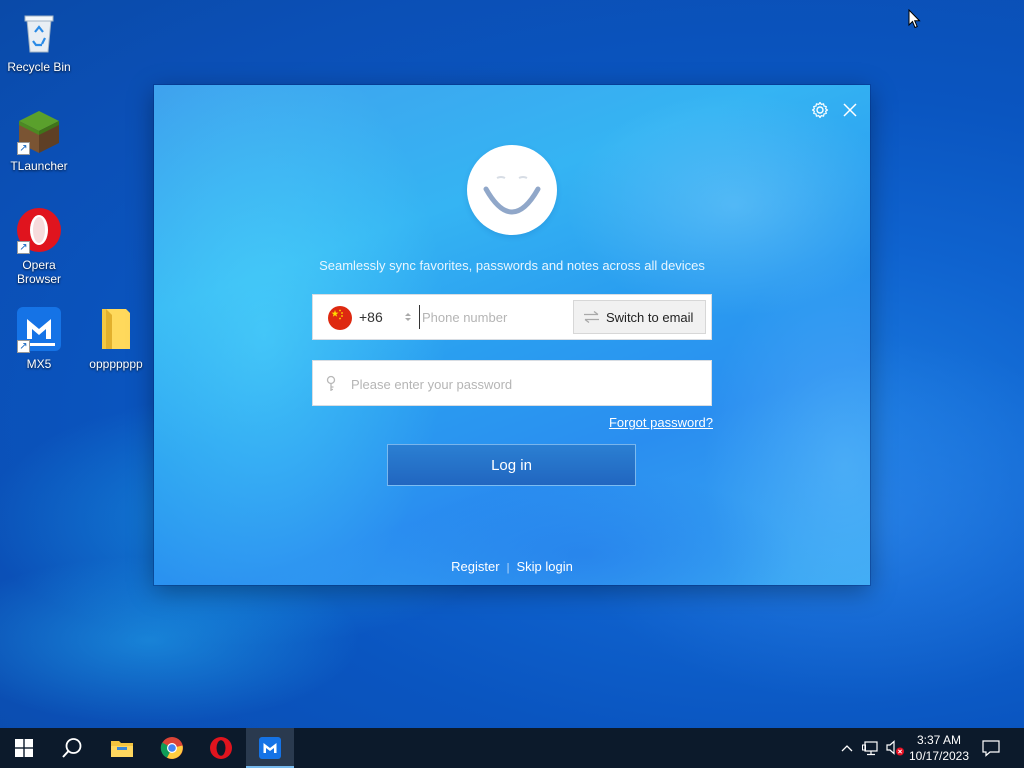 The height and width of the screenshot is (768, 1024). Describe the element at coordinates (38, 272) in the screenshot. I see `desktop-icon-label: Opera Browser` at that location.